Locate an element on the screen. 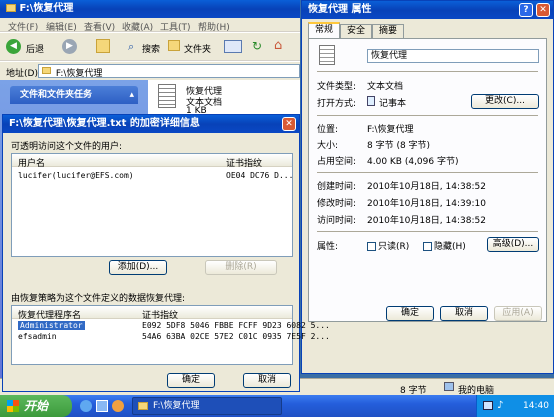 The image size is (554, 417). encryption-titlebar: F:\恢复代理\恢复代理.txt 的加密详细信息 ✕ is located at coordinates (151, 124).